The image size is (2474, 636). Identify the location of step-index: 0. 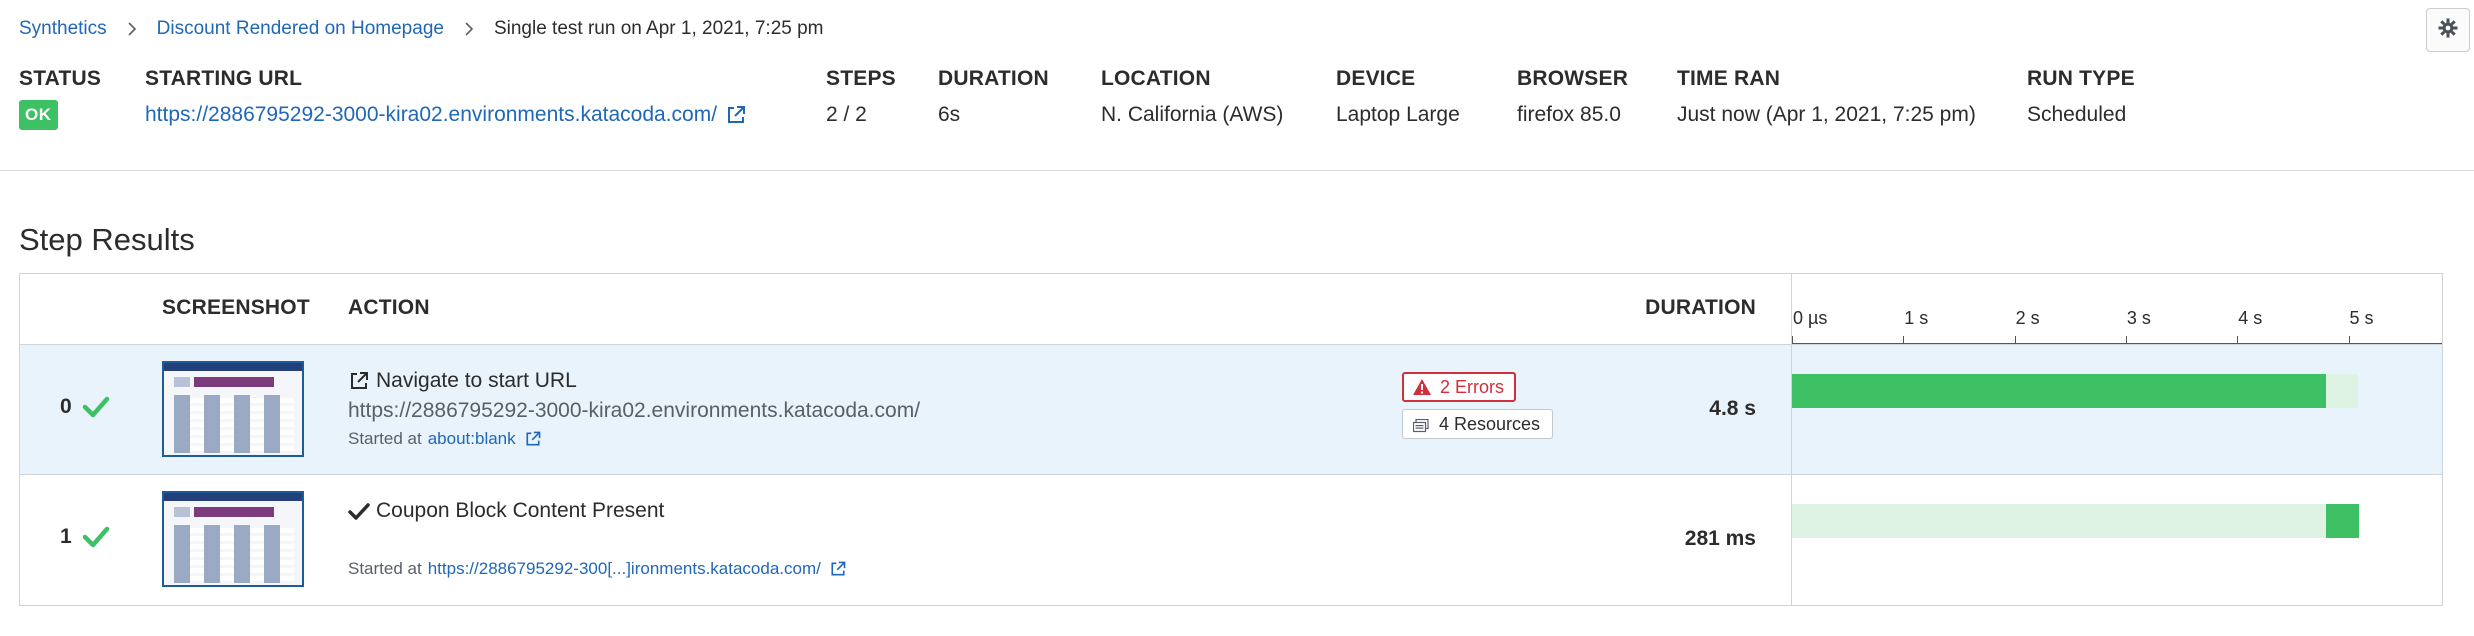
(85, 407).